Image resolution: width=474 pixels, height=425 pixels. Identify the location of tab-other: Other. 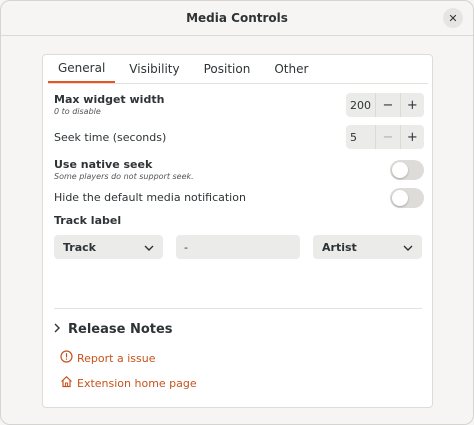
(291, 69).